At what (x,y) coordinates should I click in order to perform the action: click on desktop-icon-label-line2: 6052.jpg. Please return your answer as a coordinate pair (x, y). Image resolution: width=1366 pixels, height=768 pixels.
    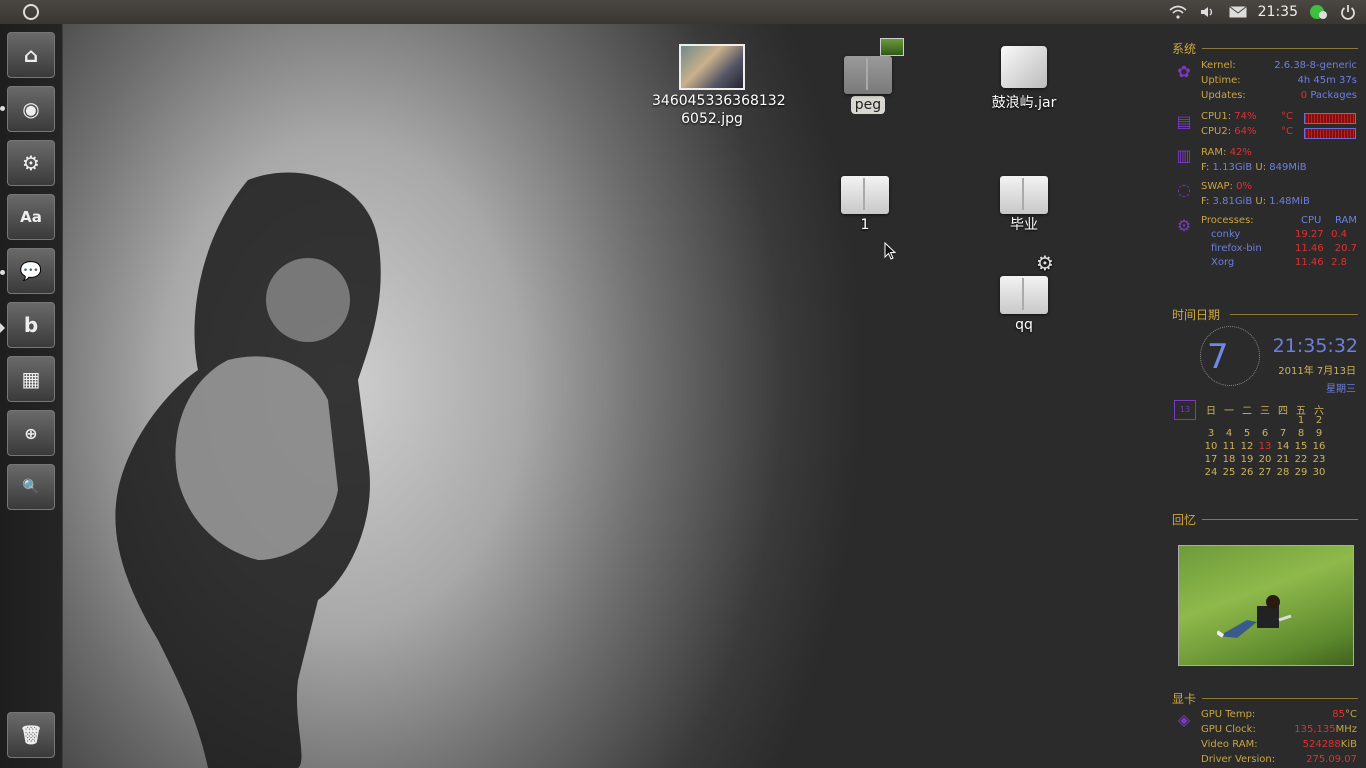
    Looking at the image, I should click on (712, 119).